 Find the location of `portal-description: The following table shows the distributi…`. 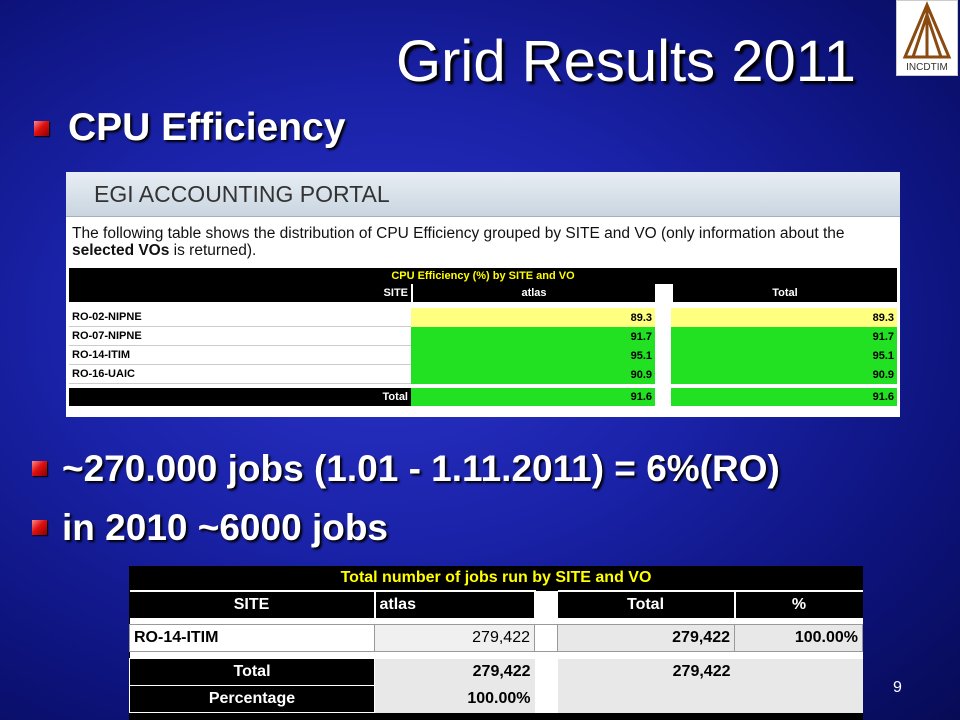

portal-description: The following table shows the distributi… is located at coordinates (483, 238).